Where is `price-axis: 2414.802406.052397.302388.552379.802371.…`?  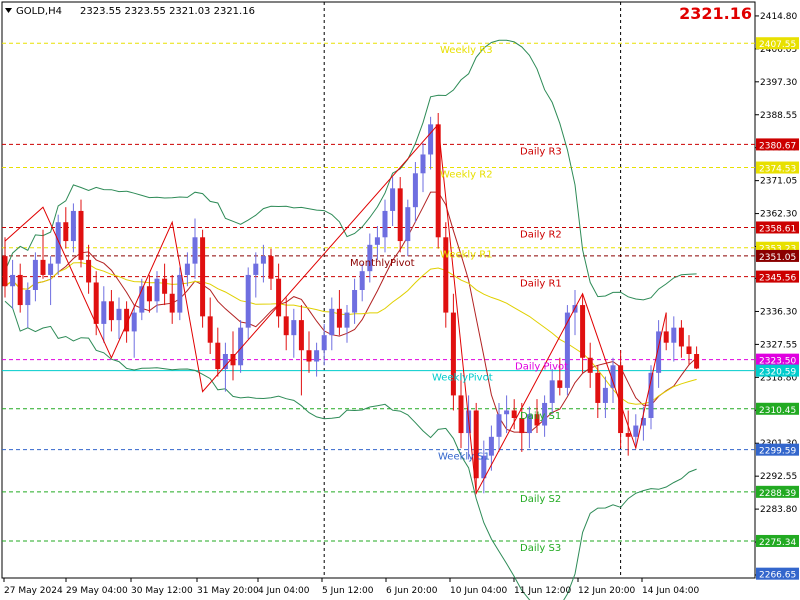
price-axis: 2414.802406.052397.302388.552379.802371.… is located at coordinates (777, 300).